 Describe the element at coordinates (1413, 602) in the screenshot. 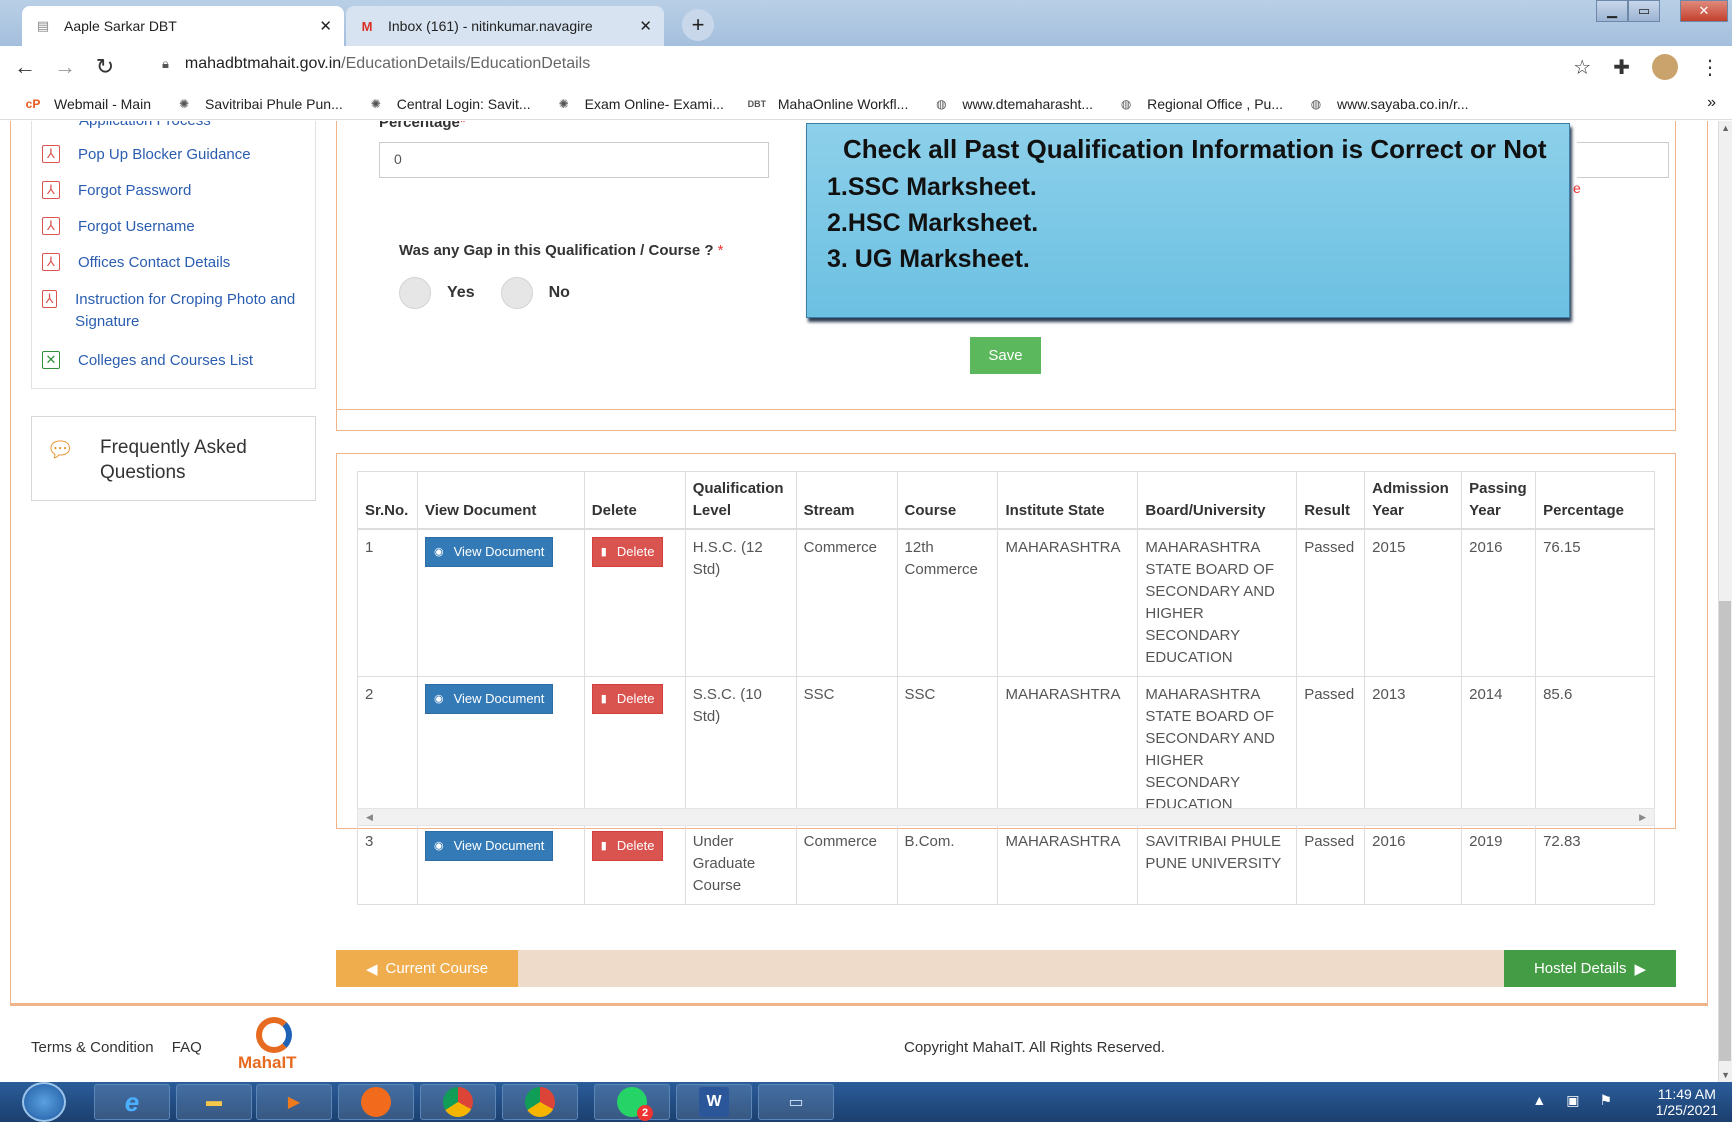

I see `cell-admission: 2015` at that location.